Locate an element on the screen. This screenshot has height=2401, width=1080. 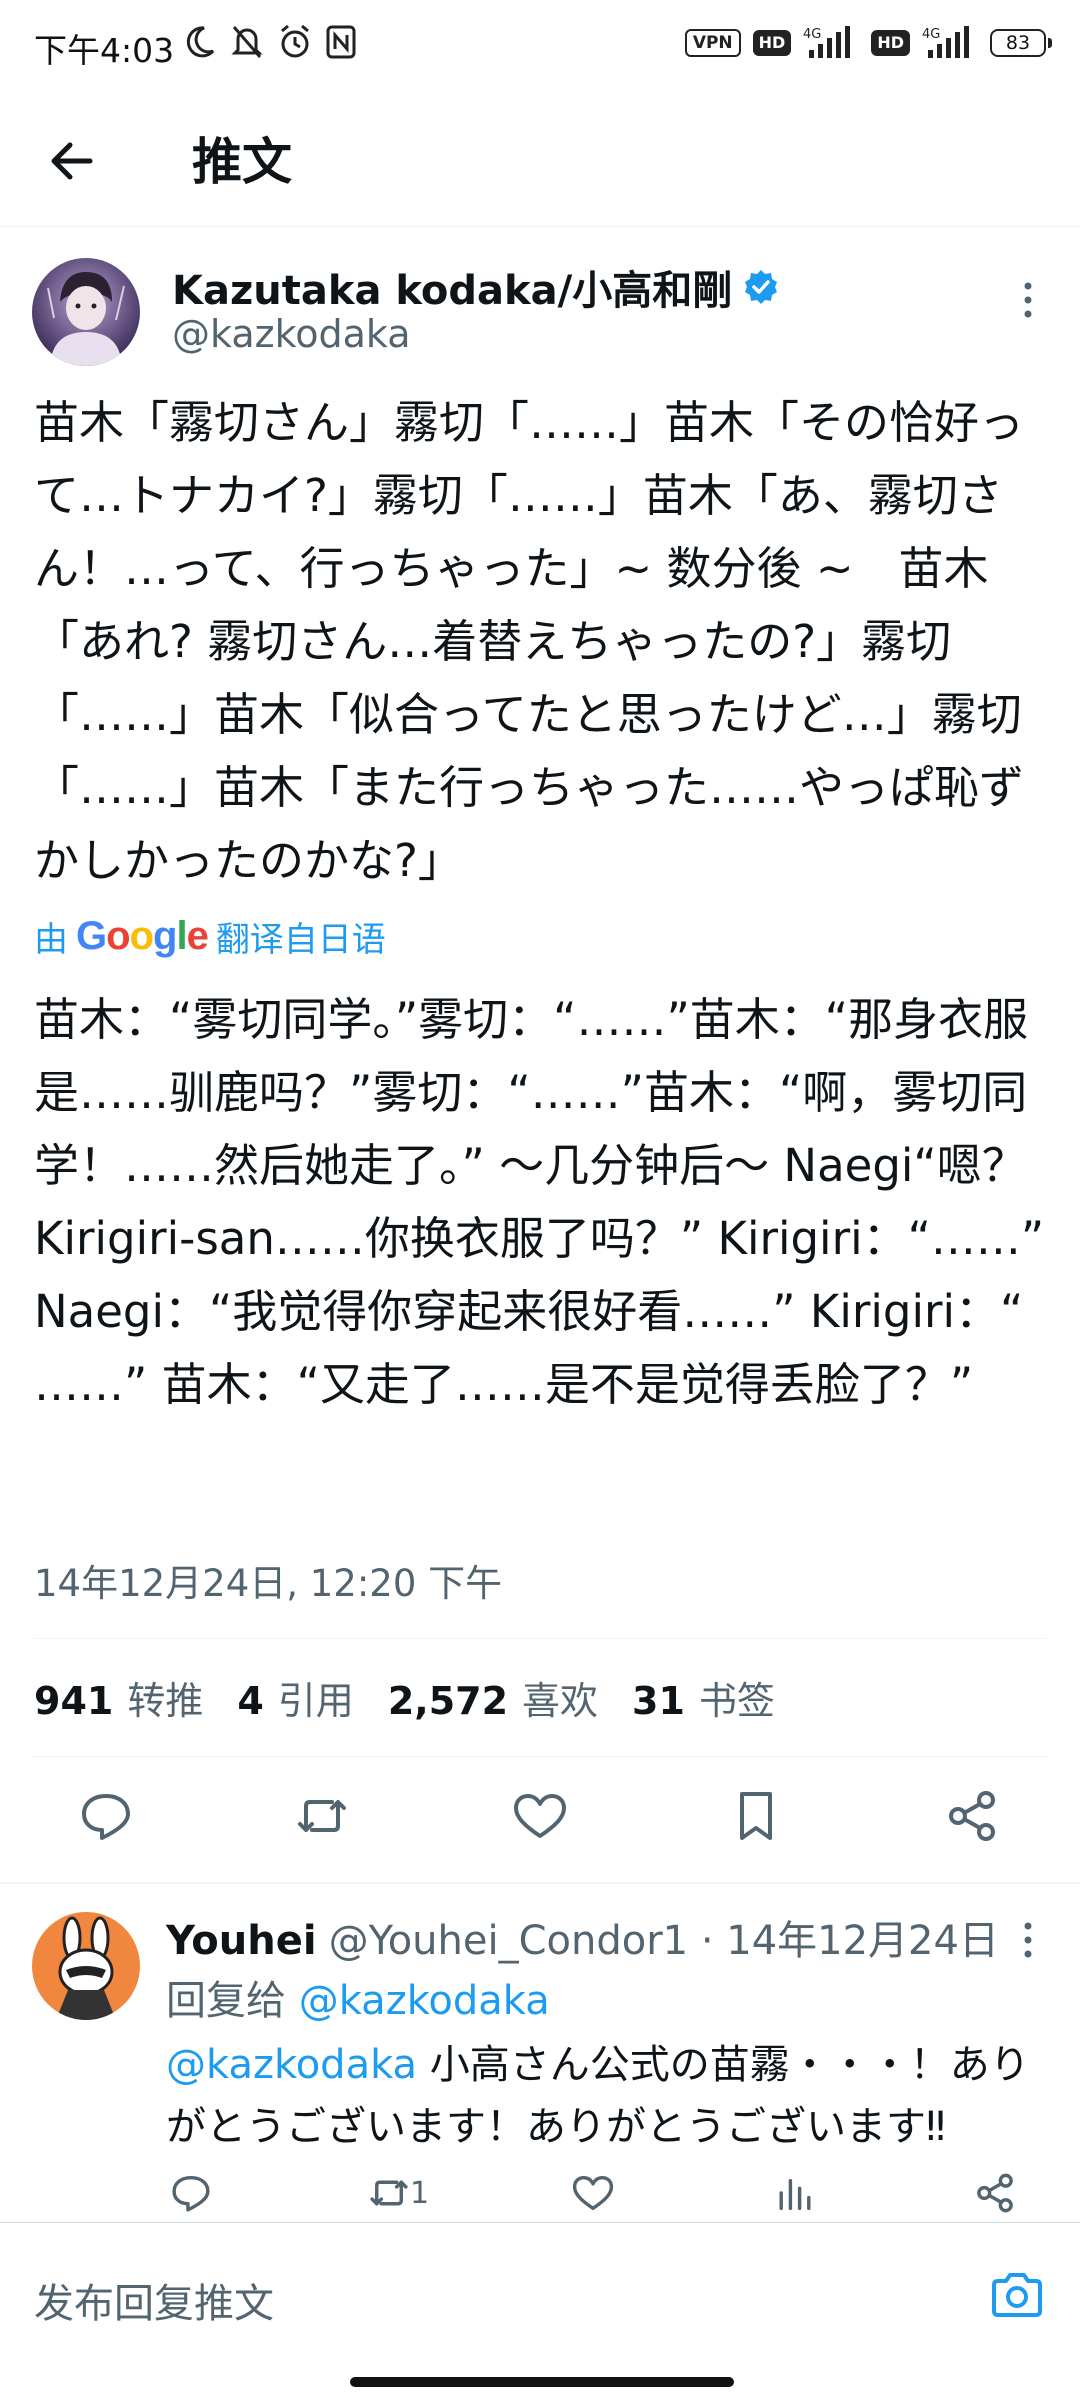
verified-badge-icon is located at coordinates (761, 287).